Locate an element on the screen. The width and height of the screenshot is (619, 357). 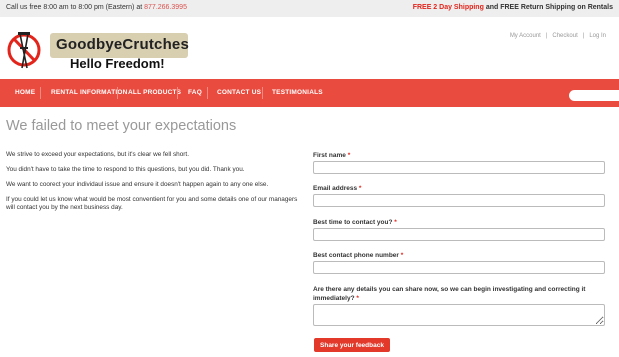
nav-item-faq: FAQ is located at coordinates (195, 92).